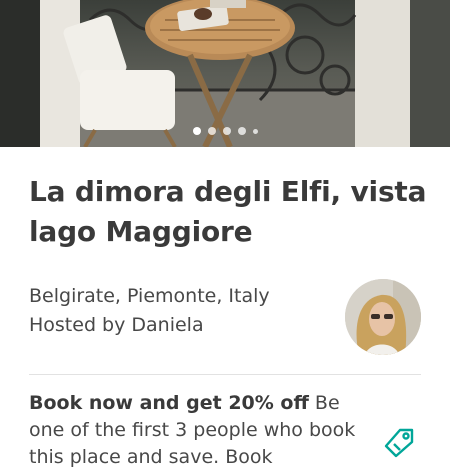 The width and height of the screenshot is (450, 471). I want to click on carousel-pagination, so click(225, 131).